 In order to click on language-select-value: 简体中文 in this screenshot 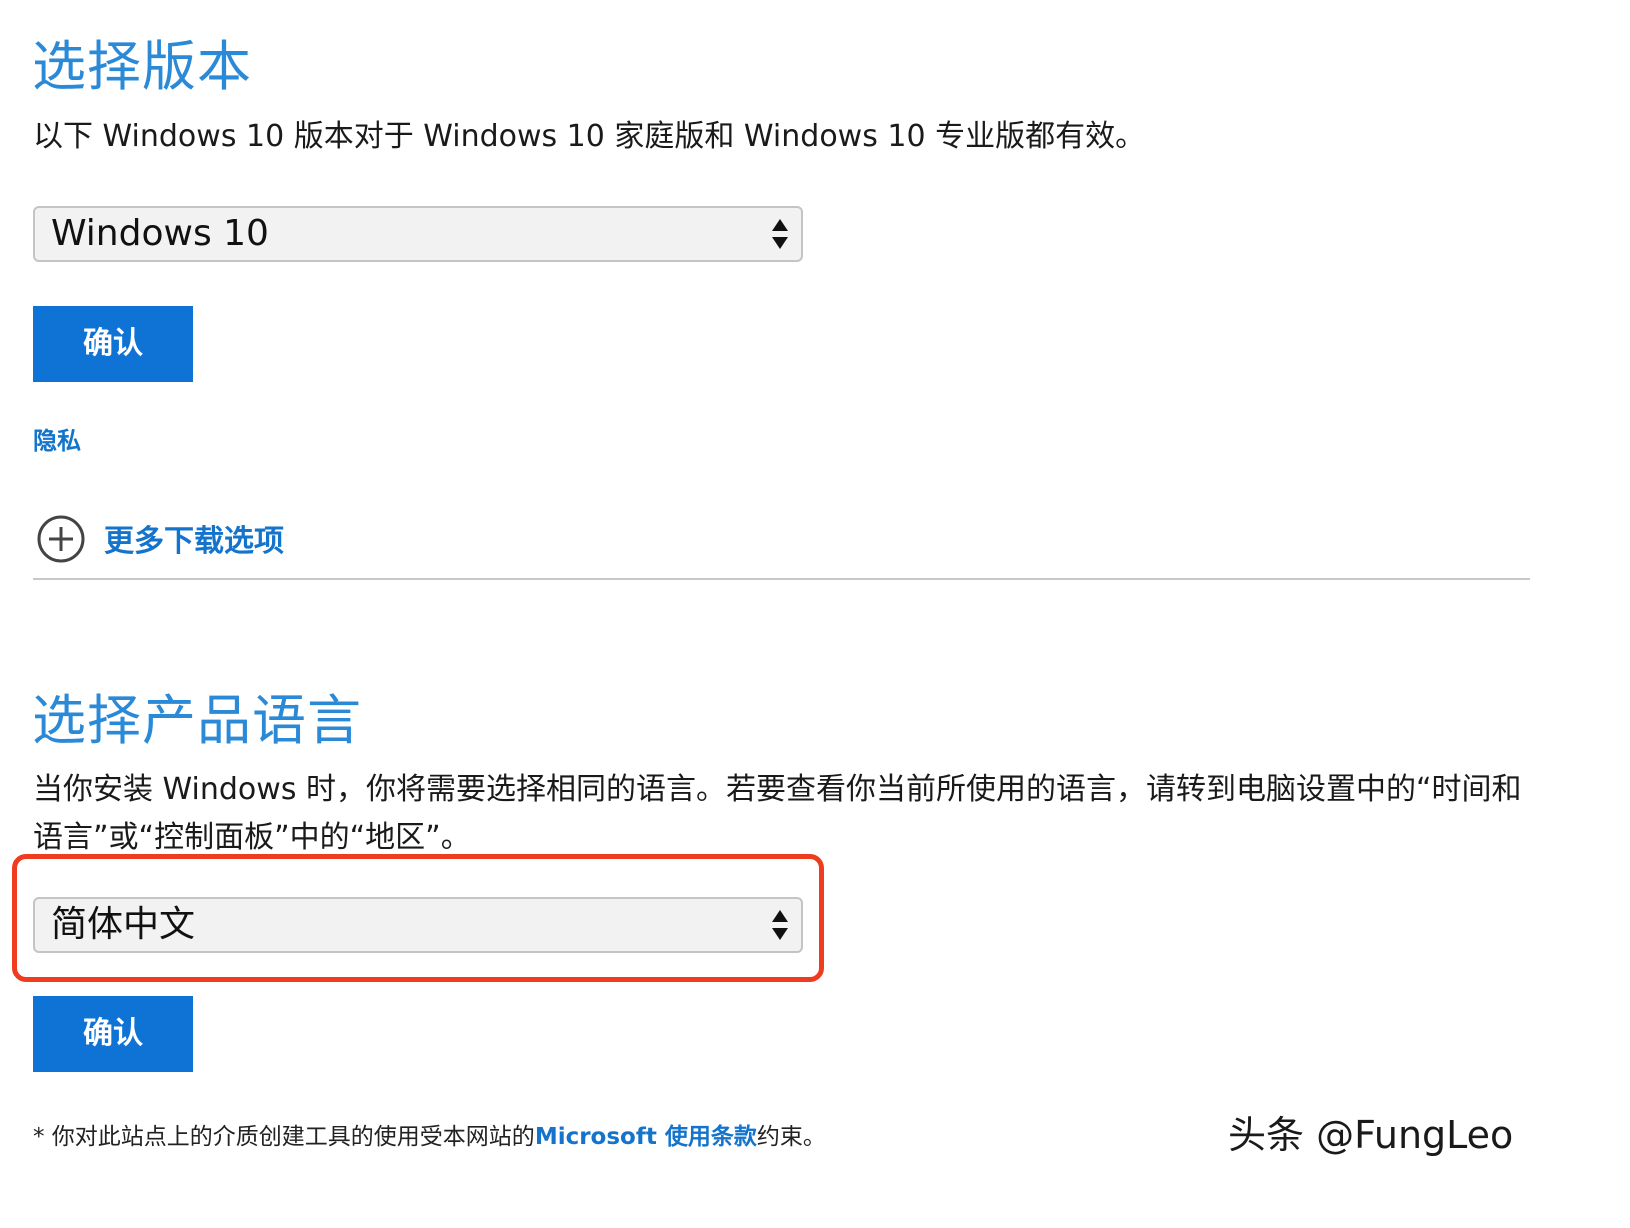, I will do `click(123, 924)`.